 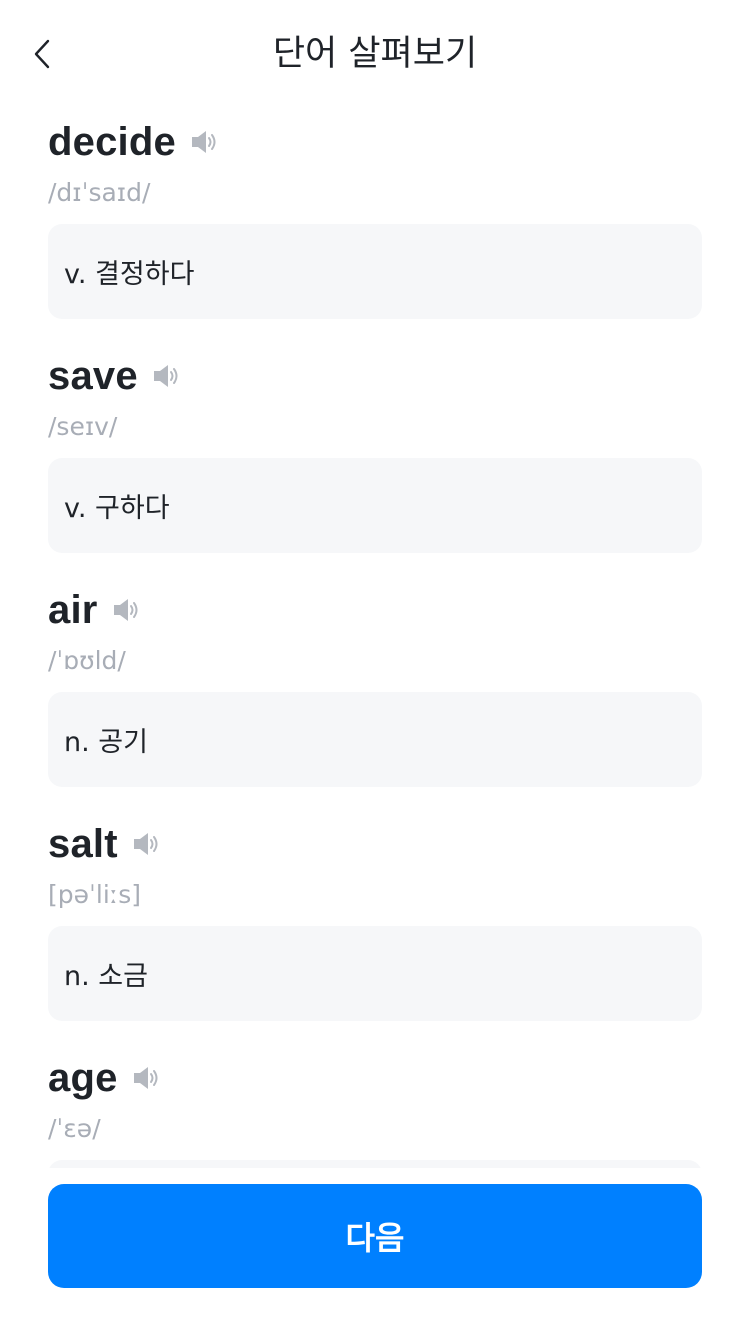 I want to click on phonetic: [pəˈliːs], so click(x=94, y=894).